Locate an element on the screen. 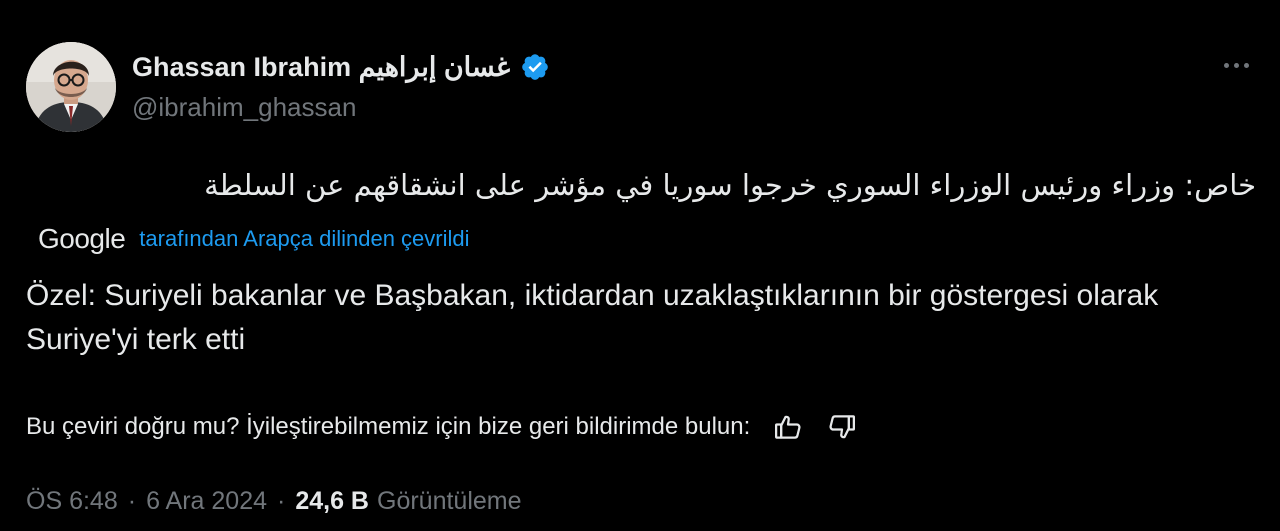 Image resolution: width=1280 pixels, height=531 pixels. author-name: Ghassan Ibrahim غسان إبراهيم is located at coordinates (341, 67).